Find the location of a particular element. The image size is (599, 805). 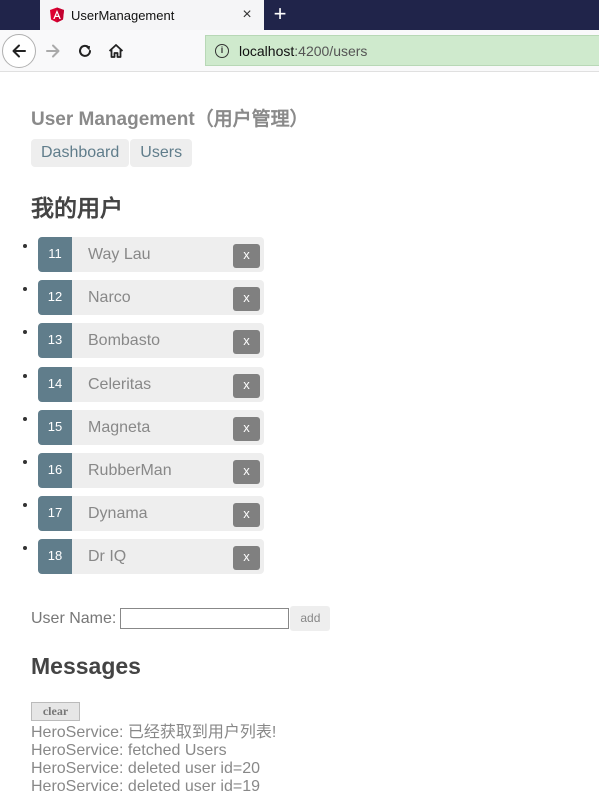

app-nav: Dashboard Users is located at coordinates (112, 153).